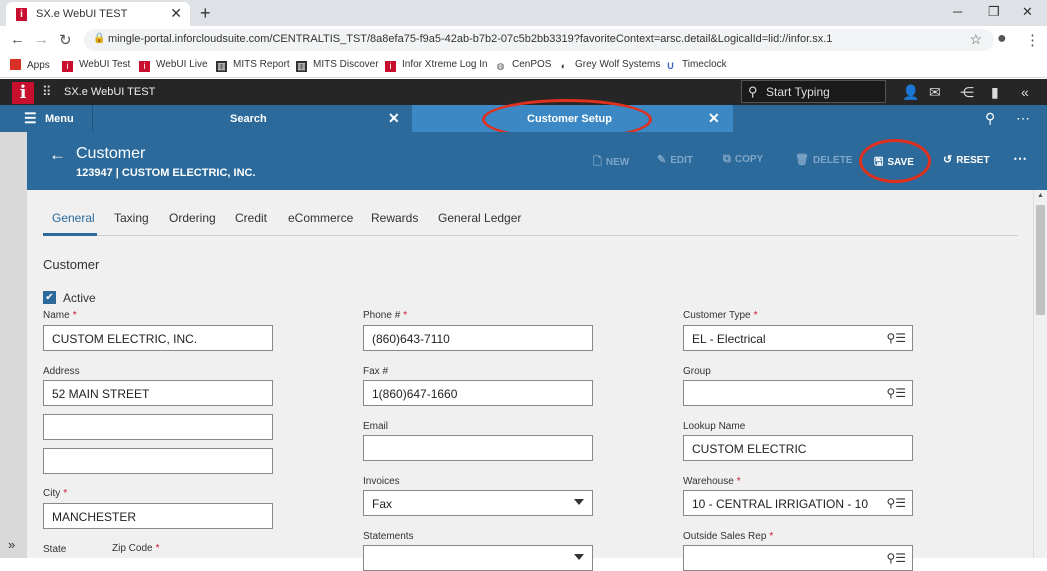 The width and height of the screenshot is (1047, 571). I want to click on app-header, so click(523, 92).